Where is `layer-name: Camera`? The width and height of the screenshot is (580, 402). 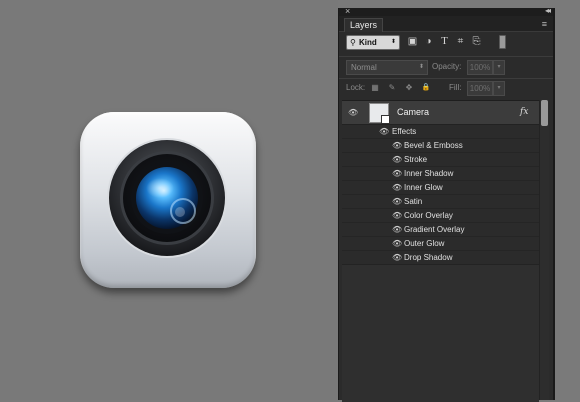 layer-name: Camera is located at coordinates (413, 112).